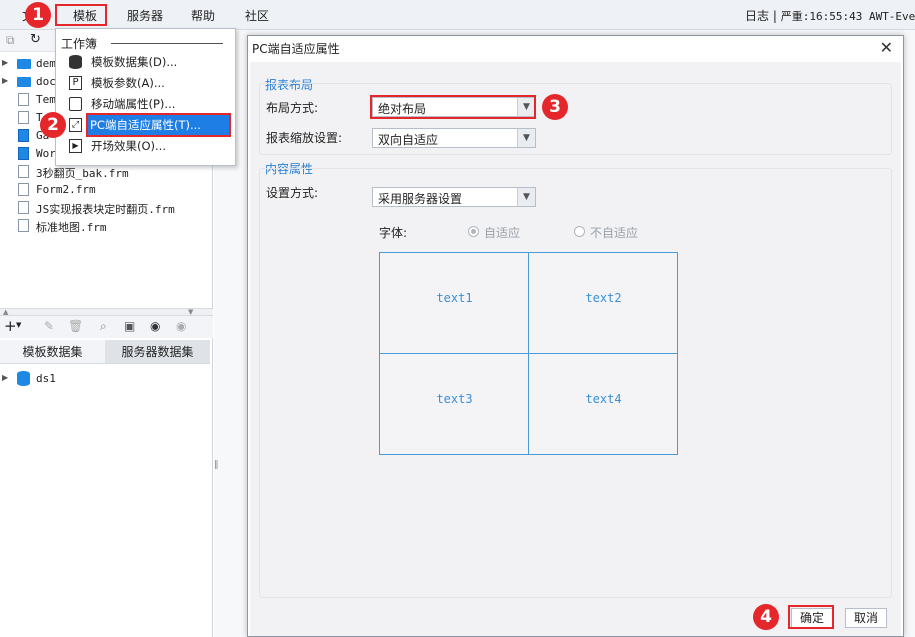  What do you see at coordinates (454, 298) in the screenshot?
I see `preview-cell: text1` at bounding box center [454, 298].